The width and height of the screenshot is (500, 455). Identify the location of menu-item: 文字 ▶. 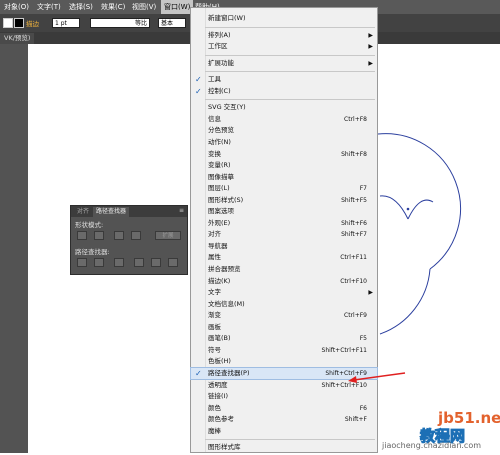
(284, 292).